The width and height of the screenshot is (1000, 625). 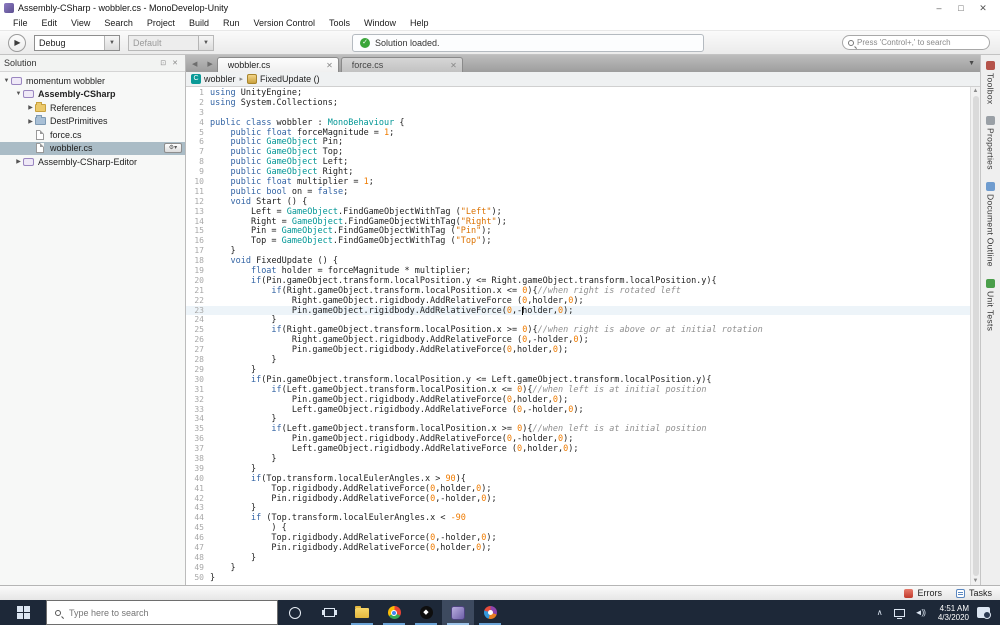 I want to click on code-line: 17 }, so click(x=578, y=251).